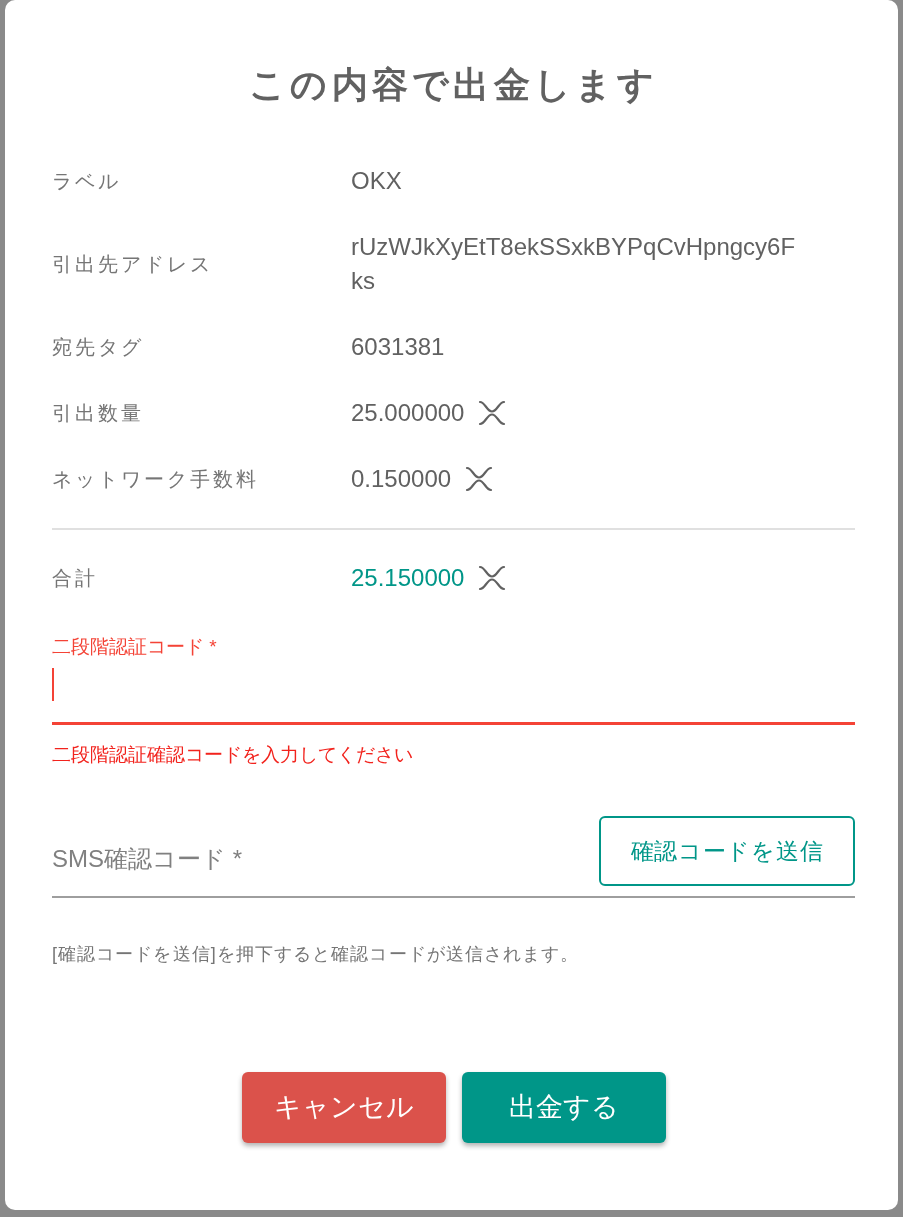  I want to click on dialog-title: この内容で出金します, so click(453, 85).